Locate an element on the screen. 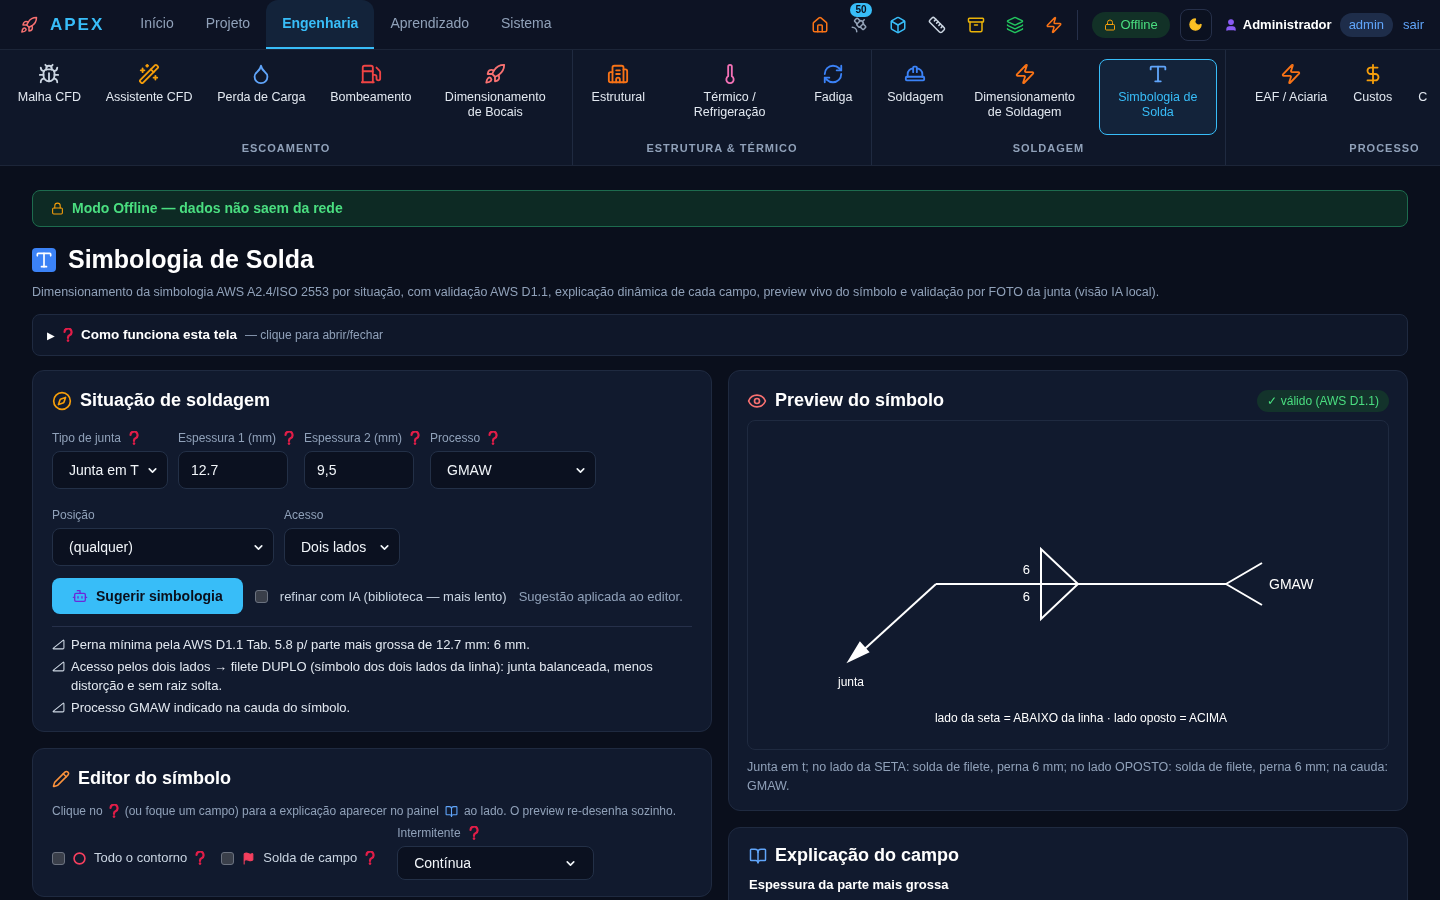  note-text: Acesso pelos dois lados → filete DUPLO (símbolo dos dois lados da linha): junta balanceada, menos distorção e sem raiz solta. is located at coordinates (362, 677).